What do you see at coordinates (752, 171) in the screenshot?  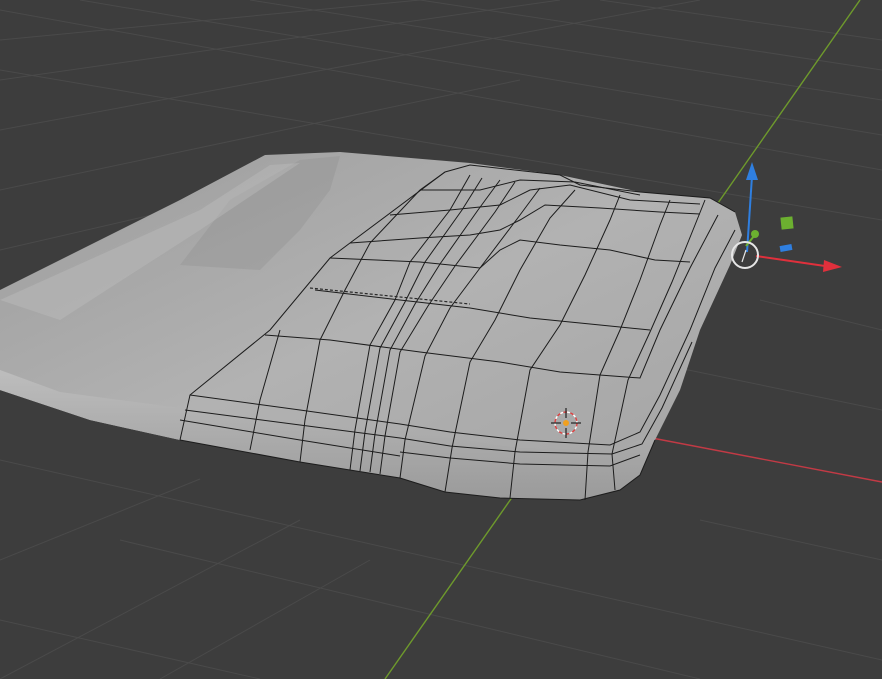 I see `gizmo-z-arrow` at bounding box center [752, 171].